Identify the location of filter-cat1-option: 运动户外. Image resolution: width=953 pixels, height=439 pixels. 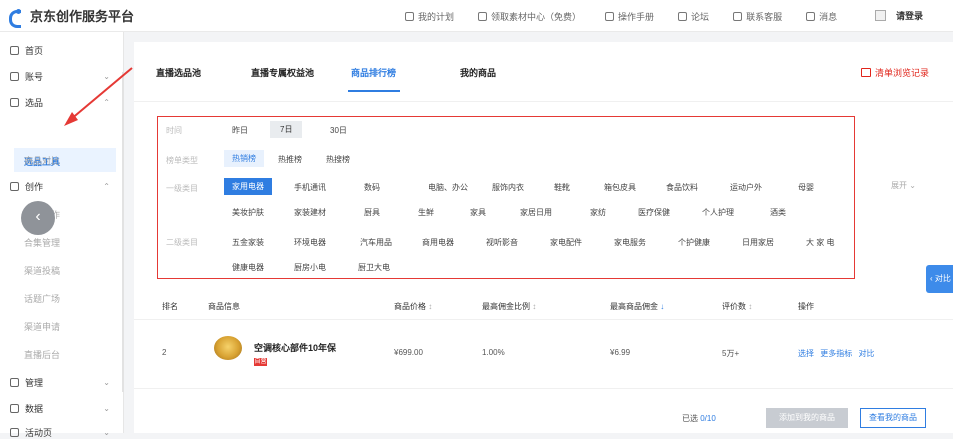
(746, 187).